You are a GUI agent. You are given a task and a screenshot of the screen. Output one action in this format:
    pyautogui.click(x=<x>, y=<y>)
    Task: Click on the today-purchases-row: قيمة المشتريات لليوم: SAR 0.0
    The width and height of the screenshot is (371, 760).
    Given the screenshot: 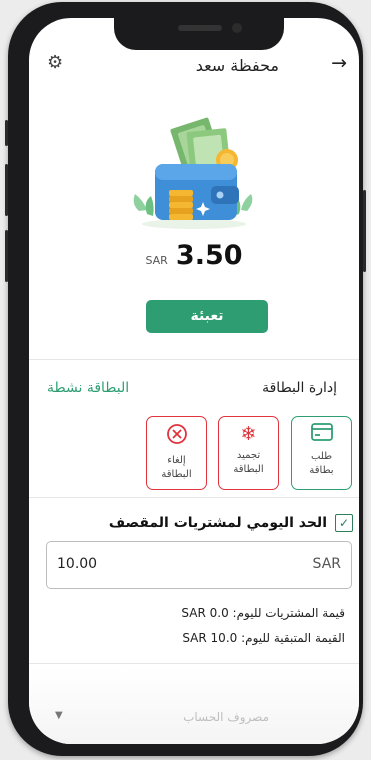 What is the action you would take?
    pyautogui.click(x=263, y=613)
    